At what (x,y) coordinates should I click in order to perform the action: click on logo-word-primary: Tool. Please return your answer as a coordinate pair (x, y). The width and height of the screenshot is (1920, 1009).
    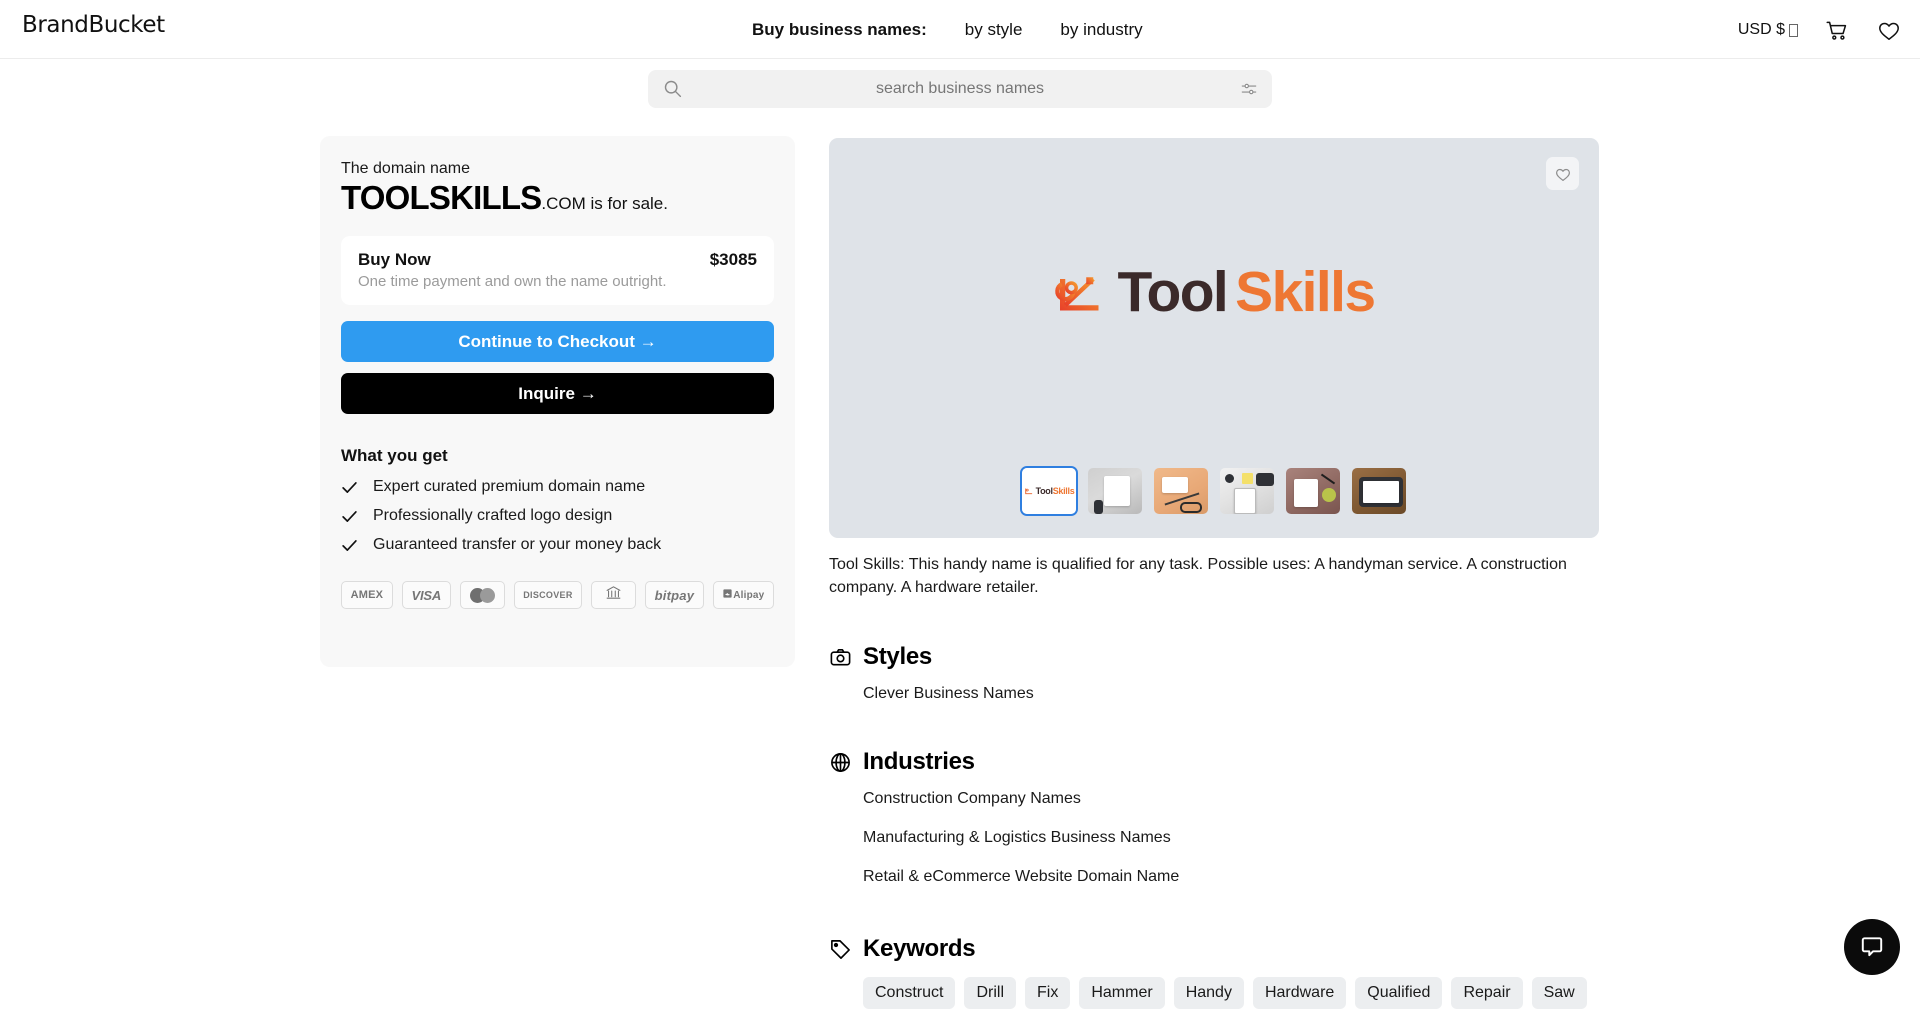
    Looking at the image, I should click on (1172, 292).